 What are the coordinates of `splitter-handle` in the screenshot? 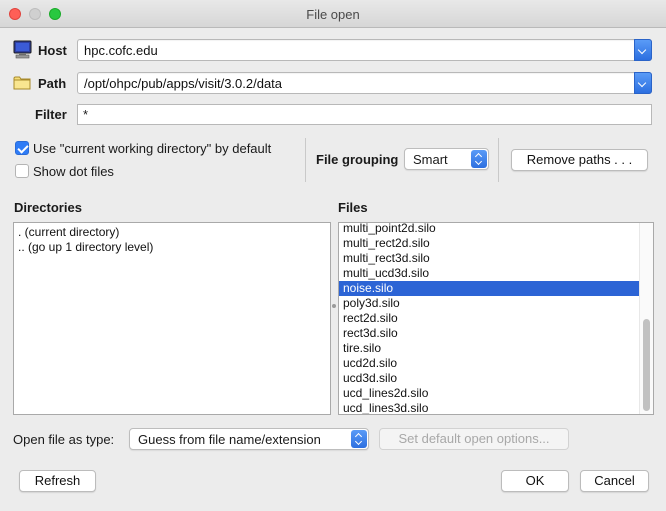 It's located at (334, 306).